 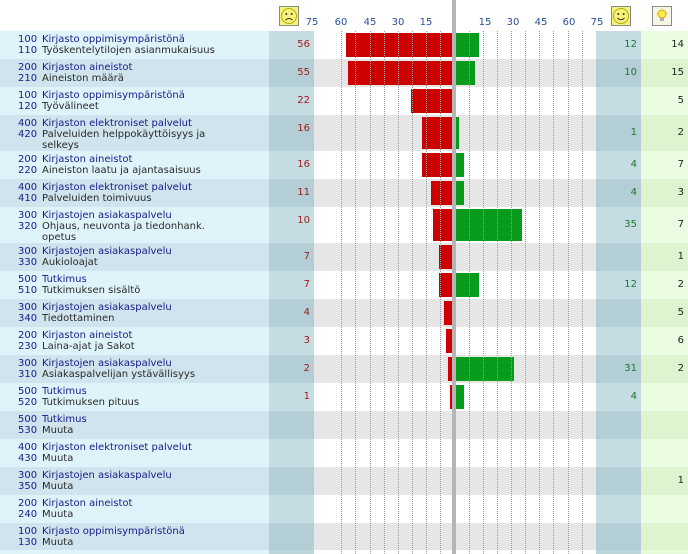 What do you see at coordinates (398, 22) in the screenshot?
I see `neg-tick-label: 30` at bounding box center [398, 22].